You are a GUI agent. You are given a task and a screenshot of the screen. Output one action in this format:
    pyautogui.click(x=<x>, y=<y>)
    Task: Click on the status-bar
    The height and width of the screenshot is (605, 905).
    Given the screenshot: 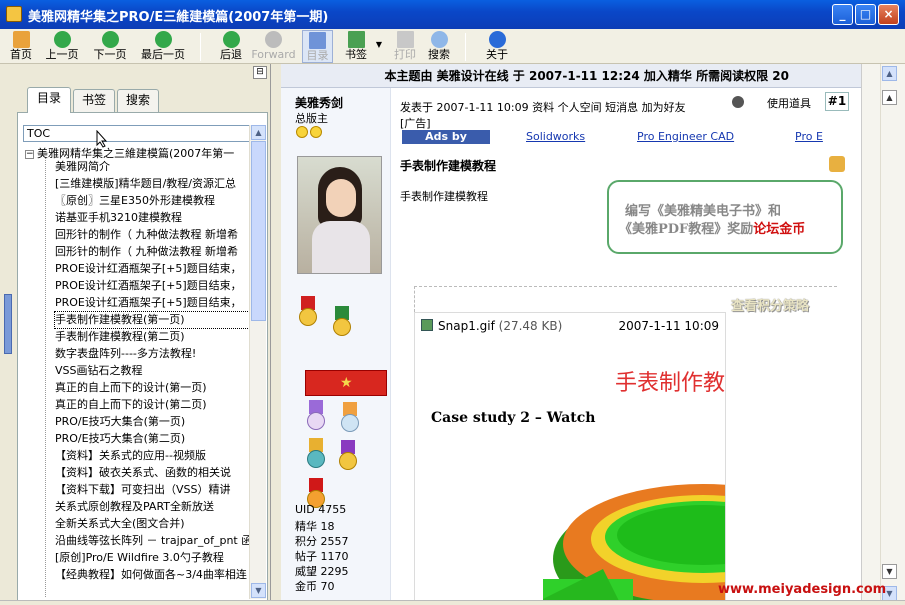 What is the action you would take?
    pyautogui.click(x=452, y=602)
    